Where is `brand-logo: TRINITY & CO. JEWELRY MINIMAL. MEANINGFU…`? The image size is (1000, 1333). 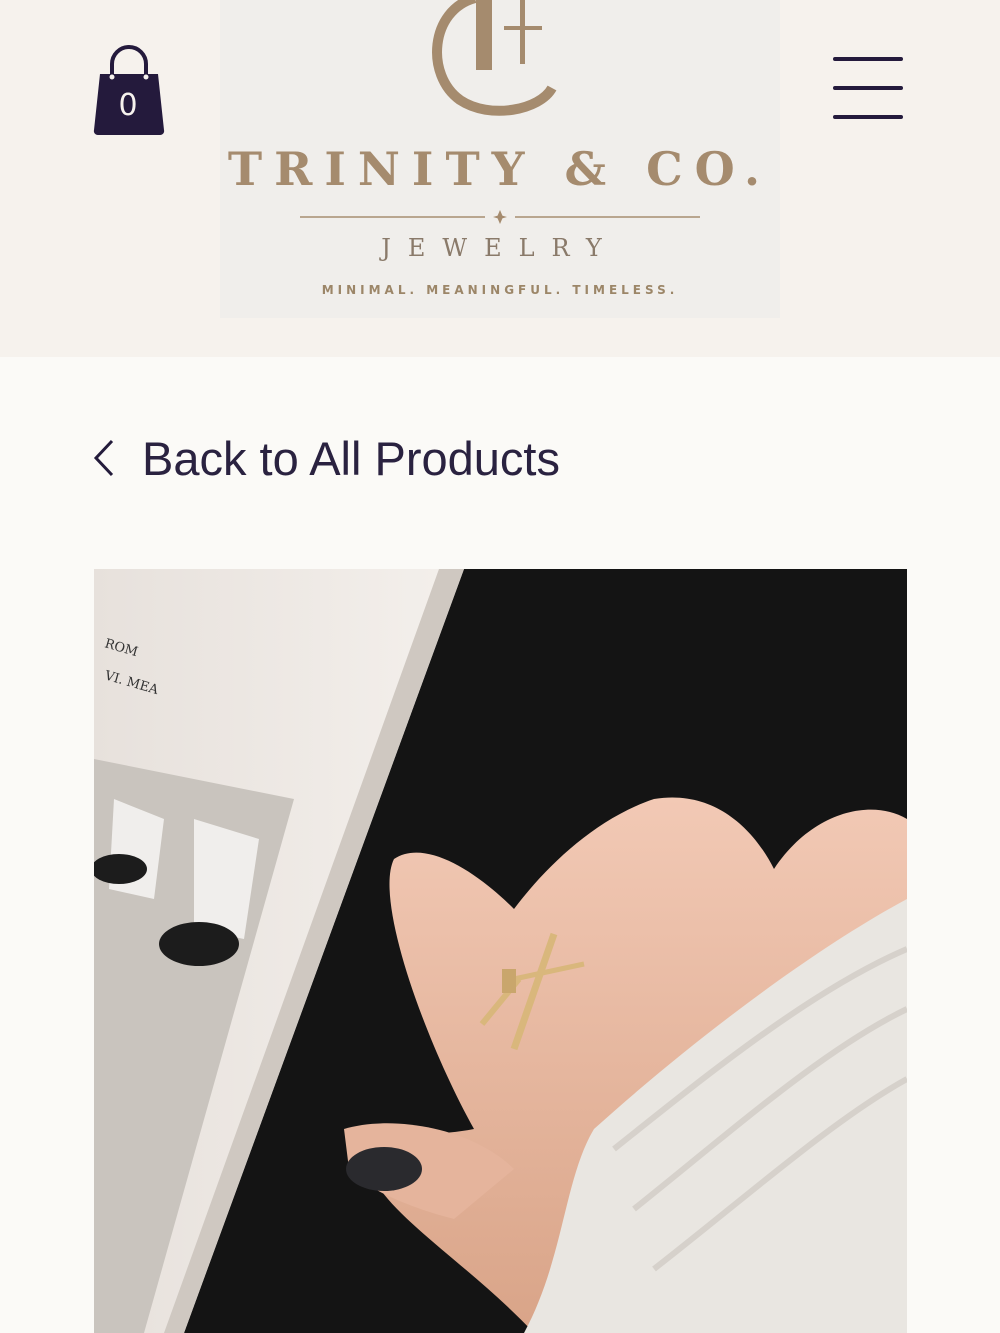
brand-logo: TRINITY & CO. JEWELRY MINIMAL. MEANINGFU… is located at coordinates (500, 159).